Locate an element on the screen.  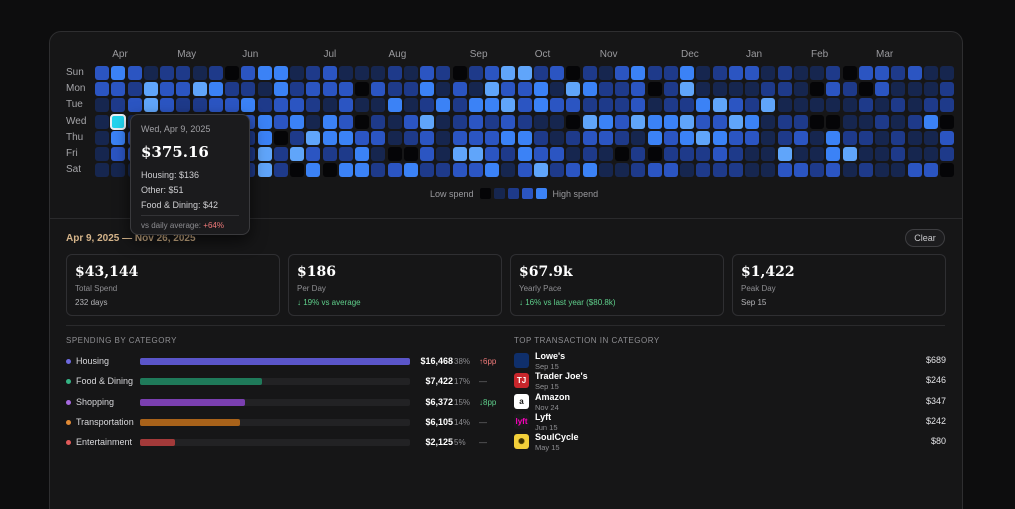
transaction-row: Lowe's Sep 15 $689 is located at coordinates (730, 361).